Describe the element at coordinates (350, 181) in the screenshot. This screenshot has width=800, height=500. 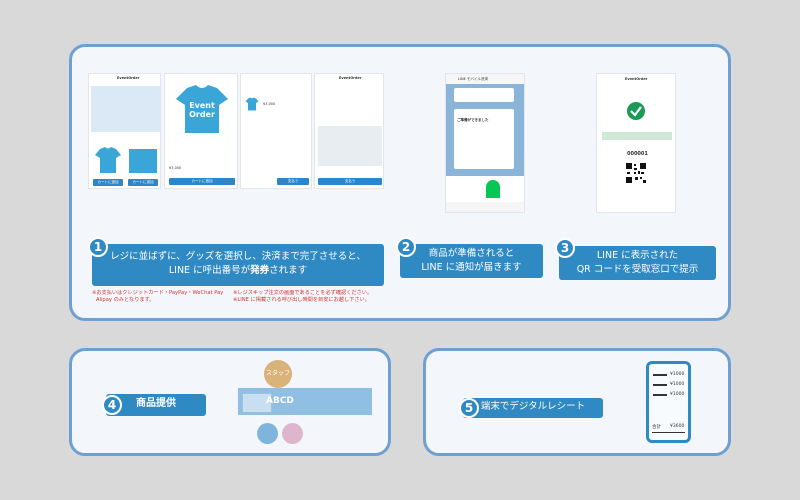
I see `pay-button: 支払う` at that location.